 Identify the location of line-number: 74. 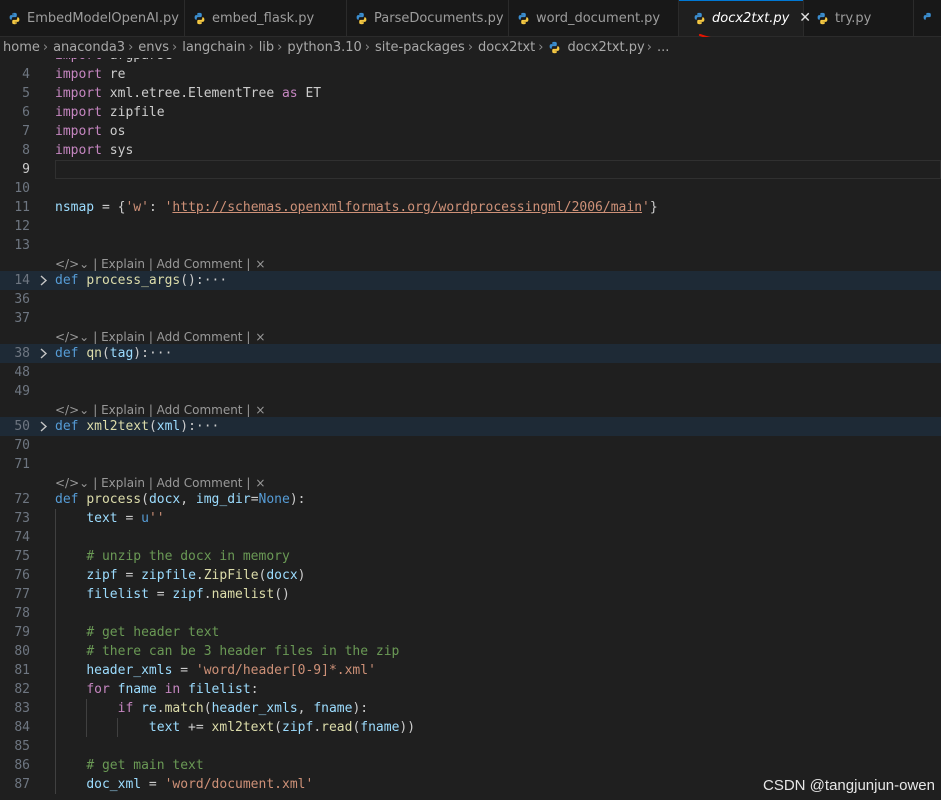
(22, 537).